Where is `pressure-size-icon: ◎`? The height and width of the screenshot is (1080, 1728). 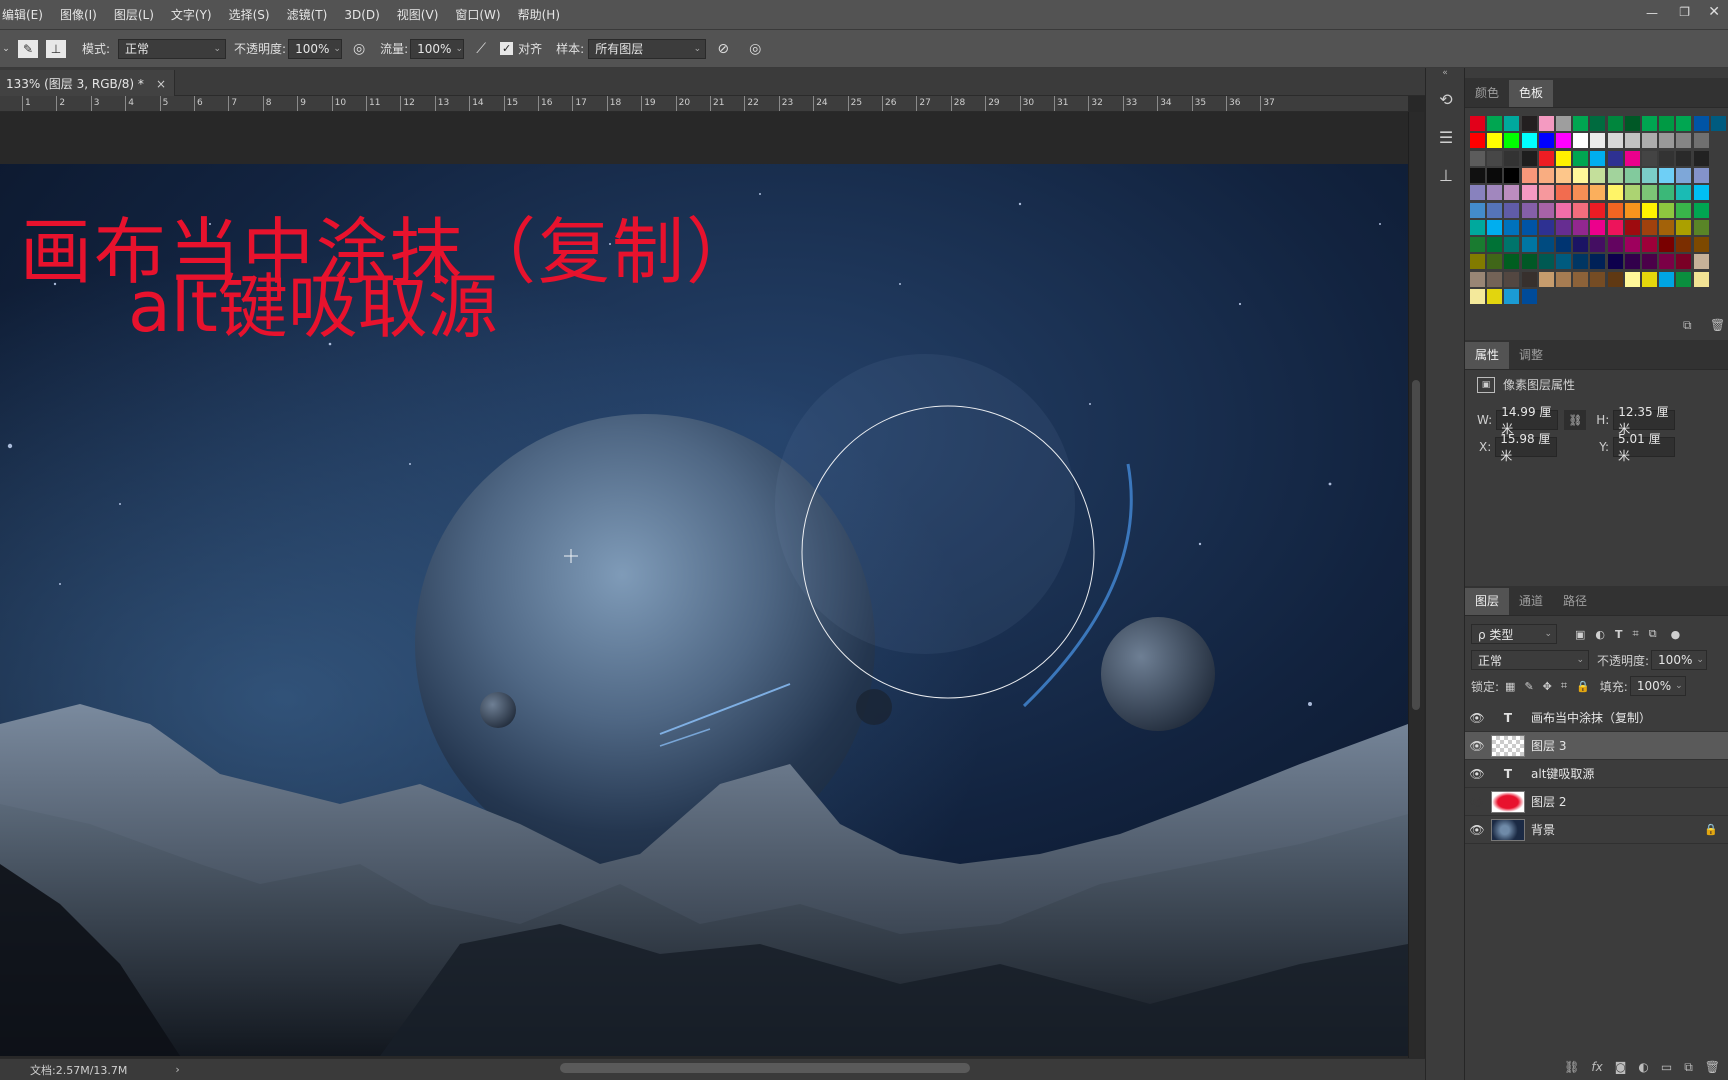
pressure-size-icon: ◎ is located at coordinates (755, 49).